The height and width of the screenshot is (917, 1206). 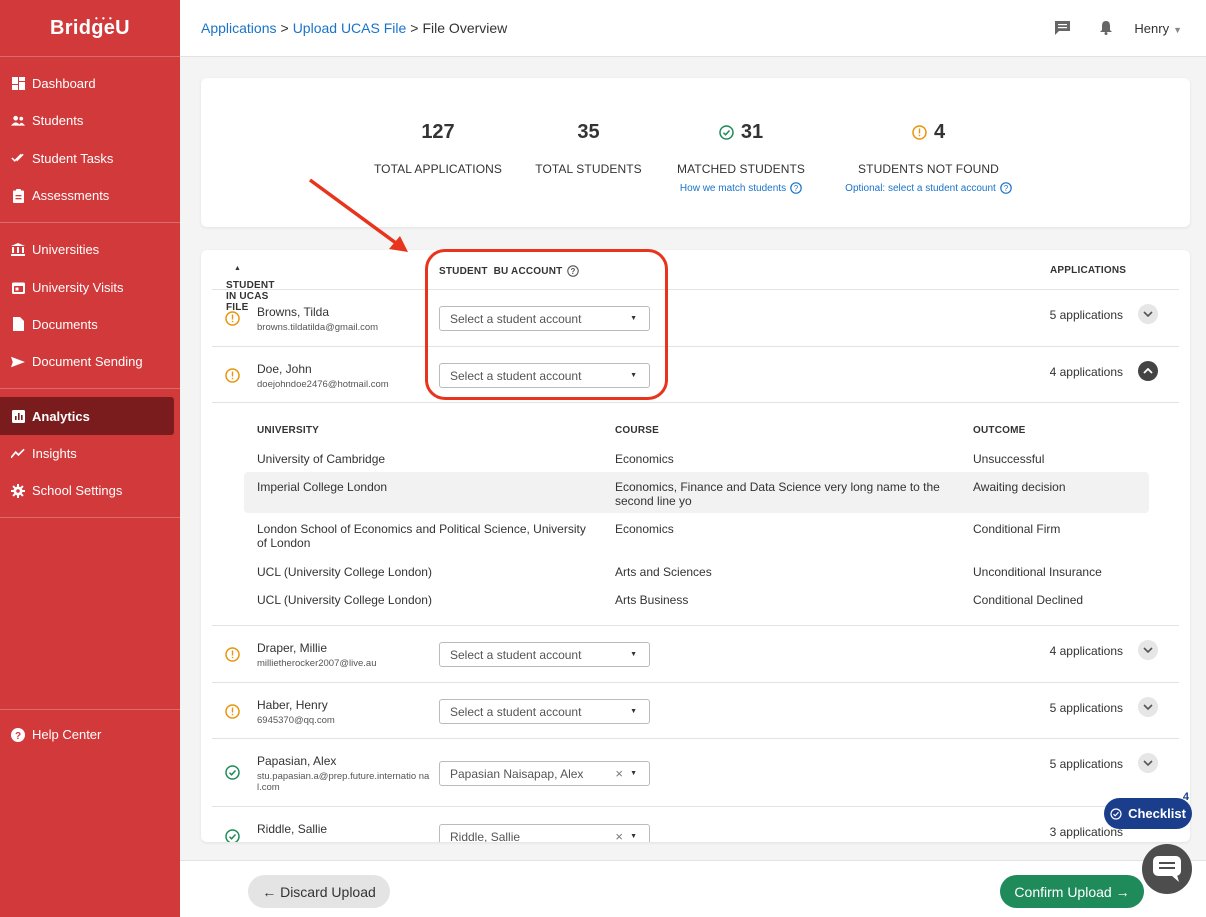 I want to click on student-email: 6945370@qq.com, so click(x=296, y=720).